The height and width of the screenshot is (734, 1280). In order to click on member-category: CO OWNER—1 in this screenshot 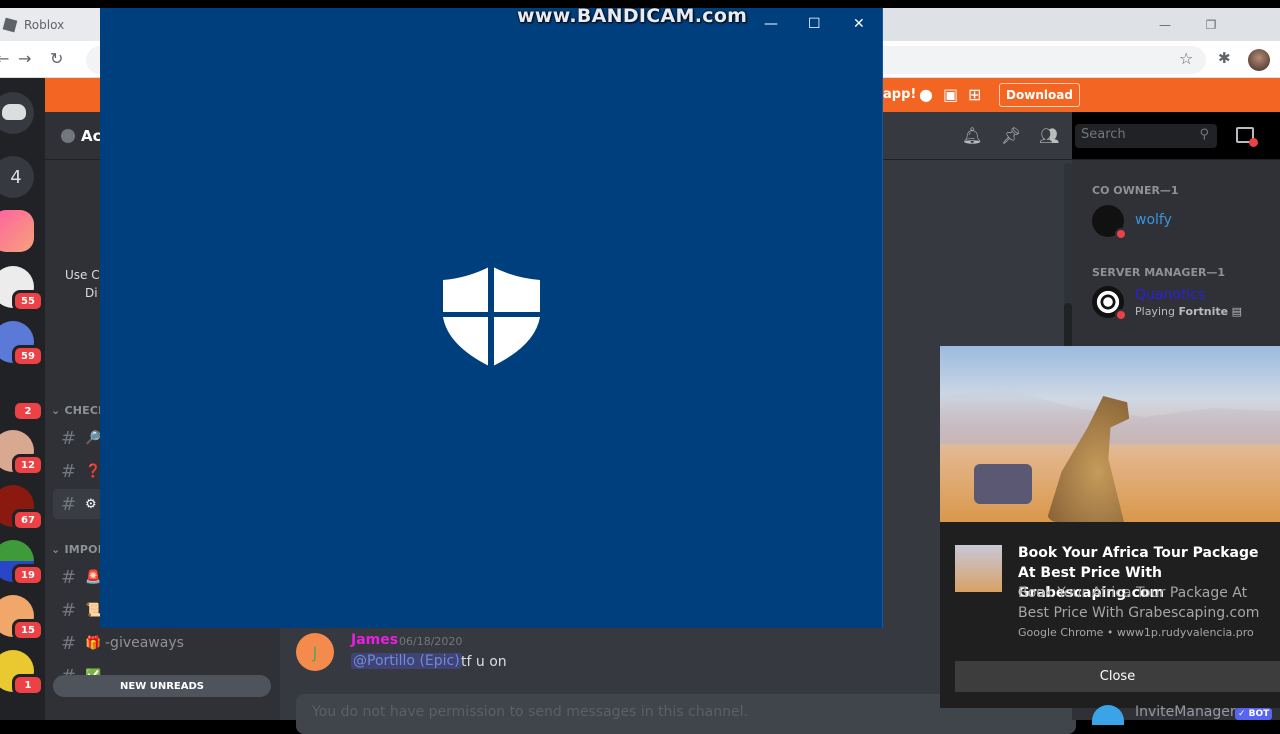, I will do `click(1135, 190)`.